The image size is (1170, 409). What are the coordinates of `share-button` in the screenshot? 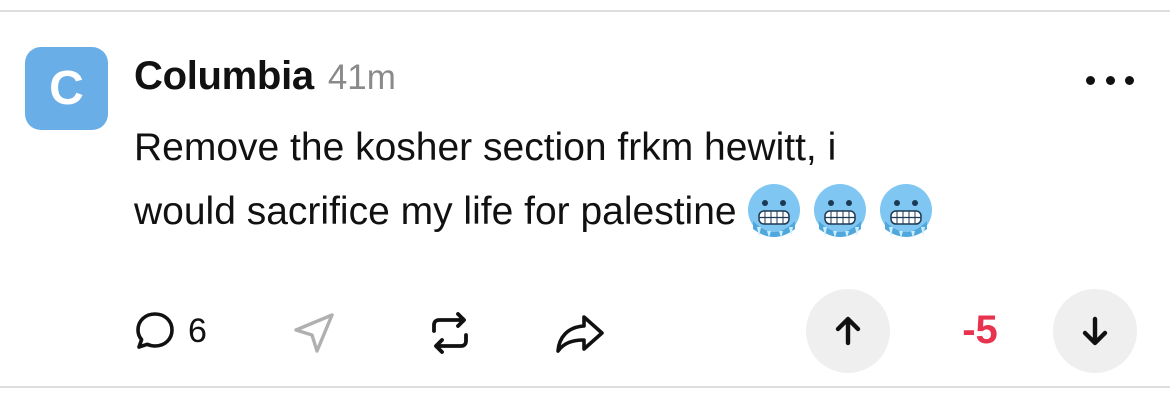 It's located at (314, 333).